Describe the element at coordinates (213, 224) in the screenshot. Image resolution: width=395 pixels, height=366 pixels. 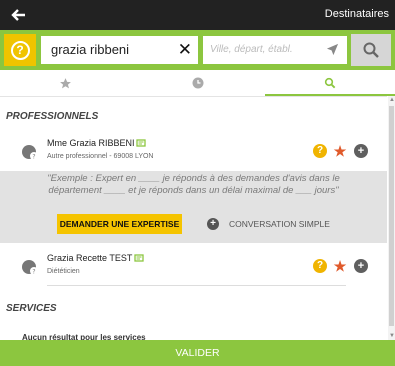
I see `add-conversation-icon: +` at that location.